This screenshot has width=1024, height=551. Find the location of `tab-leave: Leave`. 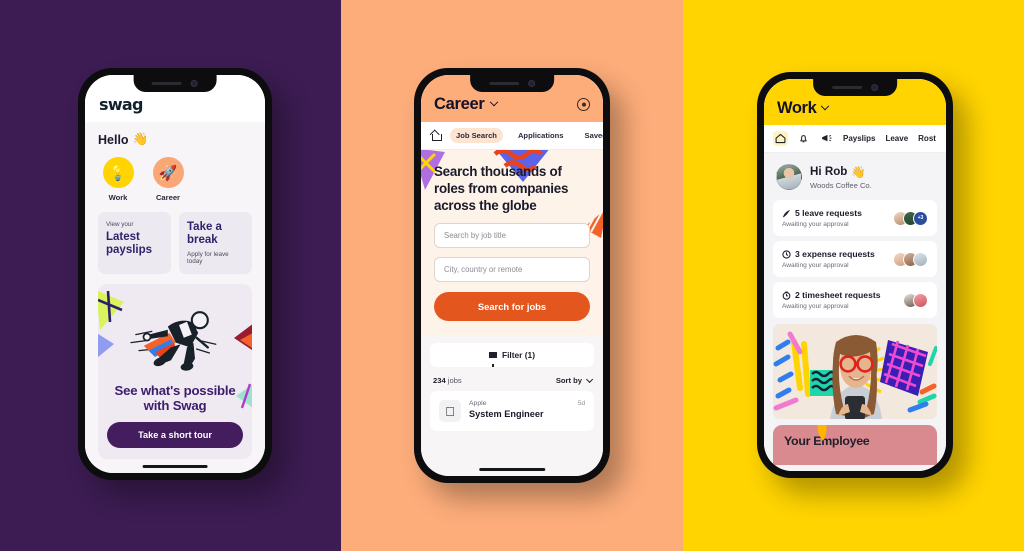

tab-leave: Leave is located at coordinates (896, 138).